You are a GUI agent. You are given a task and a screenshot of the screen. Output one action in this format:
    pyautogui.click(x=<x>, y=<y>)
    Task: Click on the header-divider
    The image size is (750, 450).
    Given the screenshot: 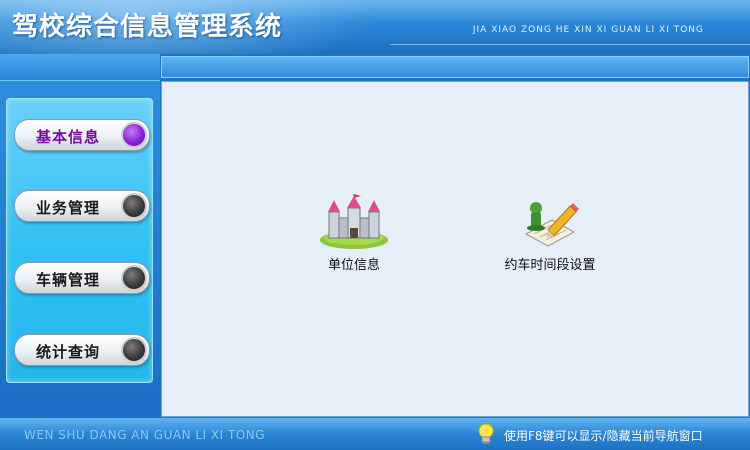 What is the action you would take?
    pyautogui.click(x=570, y=44)
    